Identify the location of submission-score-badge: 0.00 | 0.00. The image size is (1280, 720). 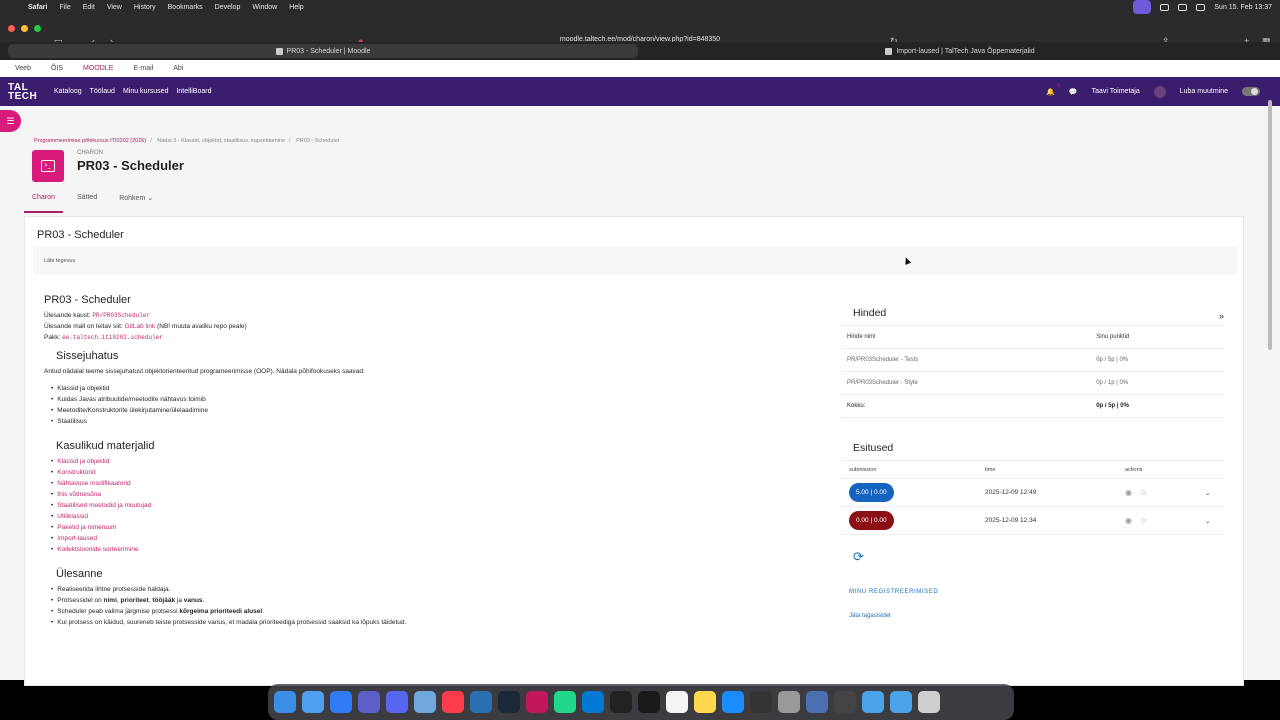
(871, 520).